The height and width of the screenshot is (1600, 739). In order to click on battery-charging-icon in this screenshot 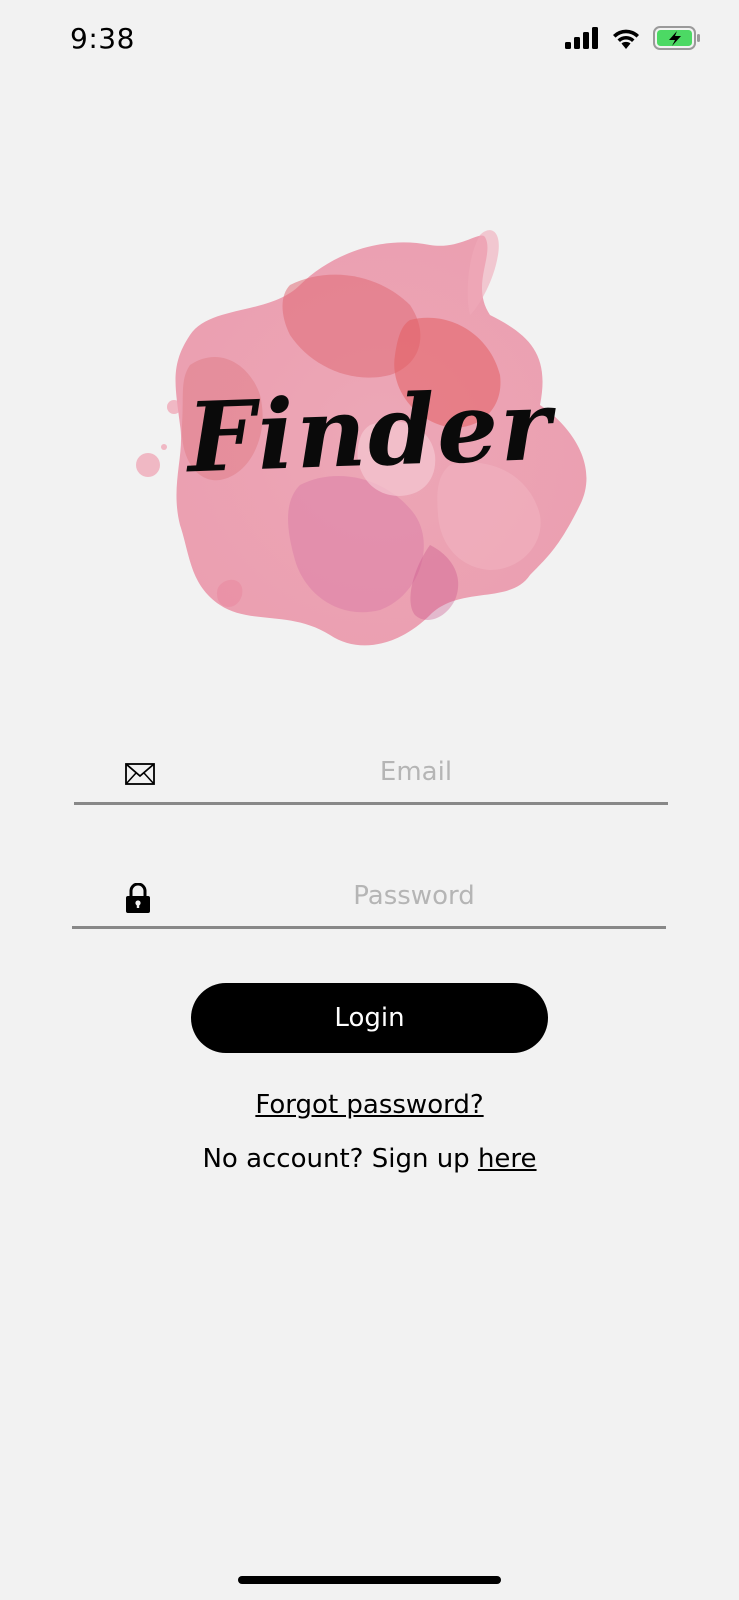, I will do `click(677, 38)`.